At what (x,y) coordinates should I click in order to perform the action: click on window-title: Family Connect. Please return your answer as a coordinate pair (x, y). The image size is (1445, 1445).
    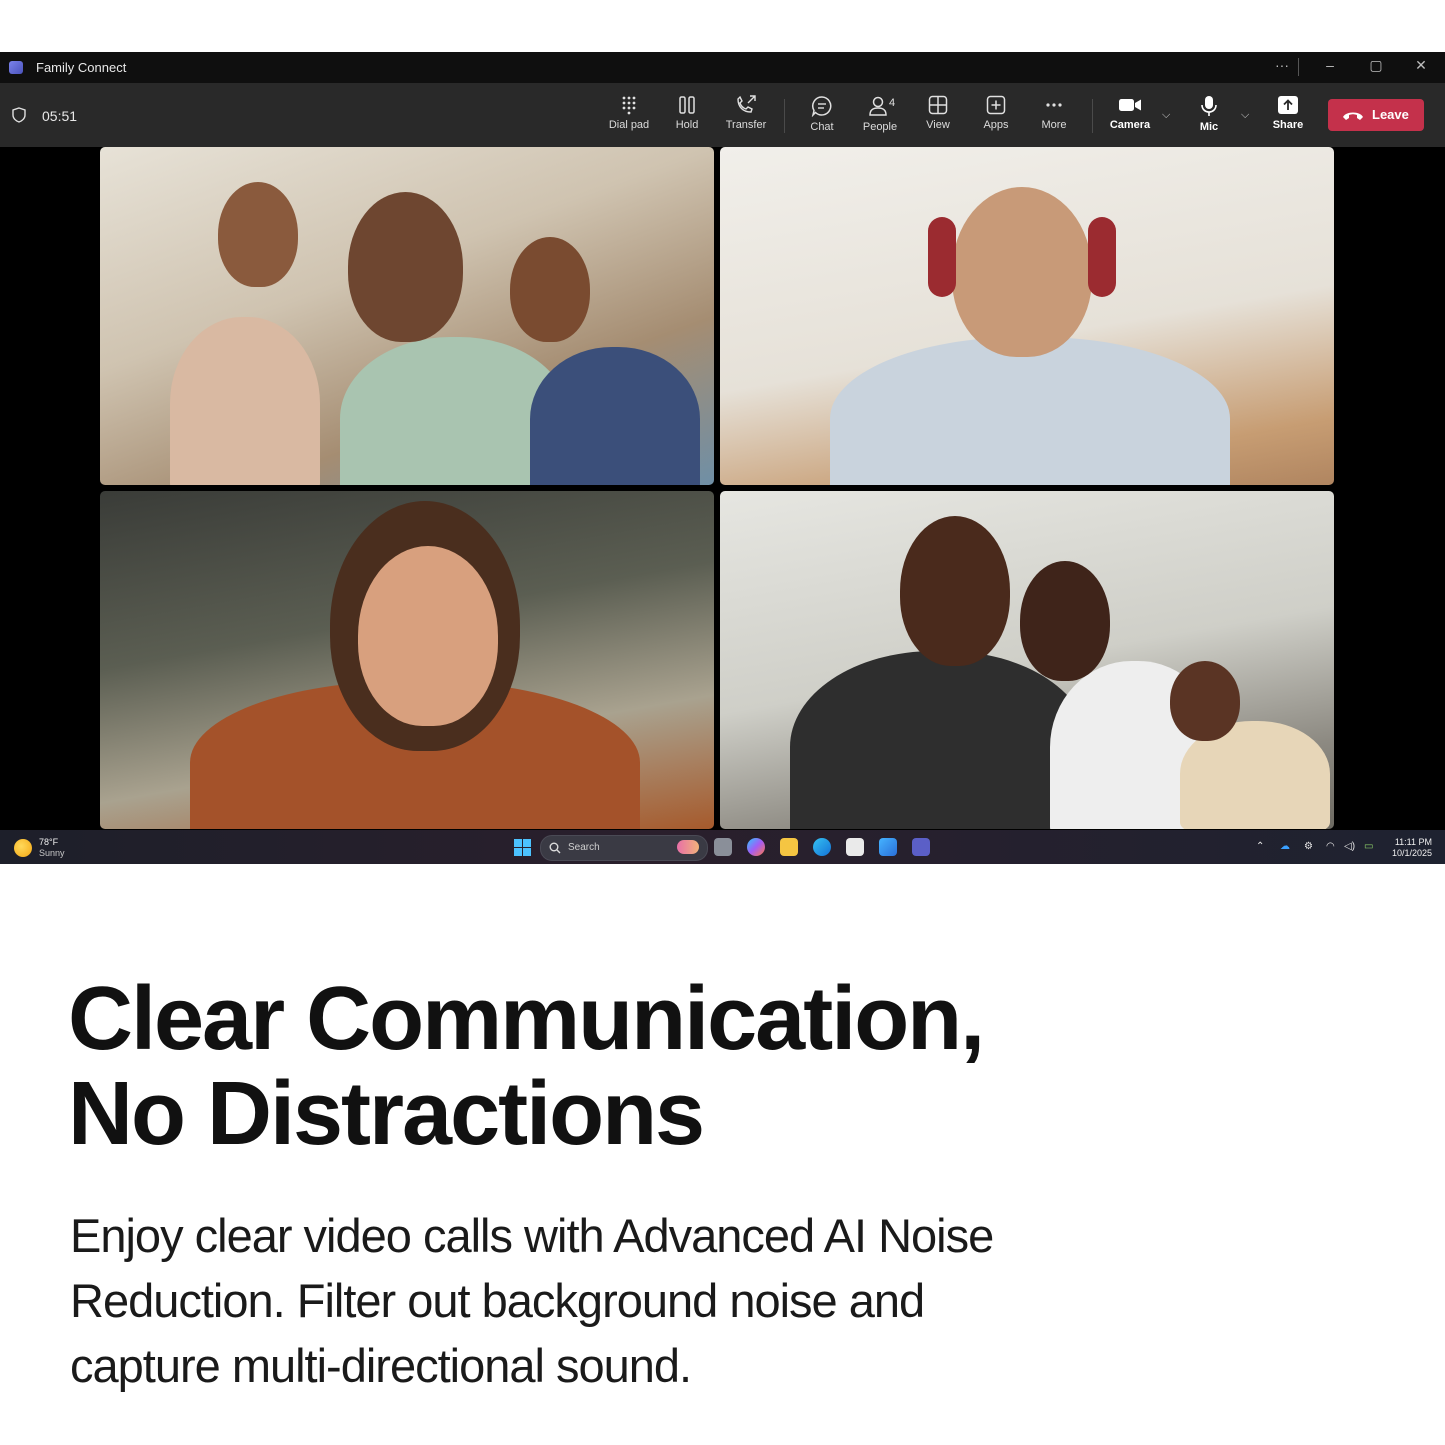
    Looking at the image, I should click on (81, 67).